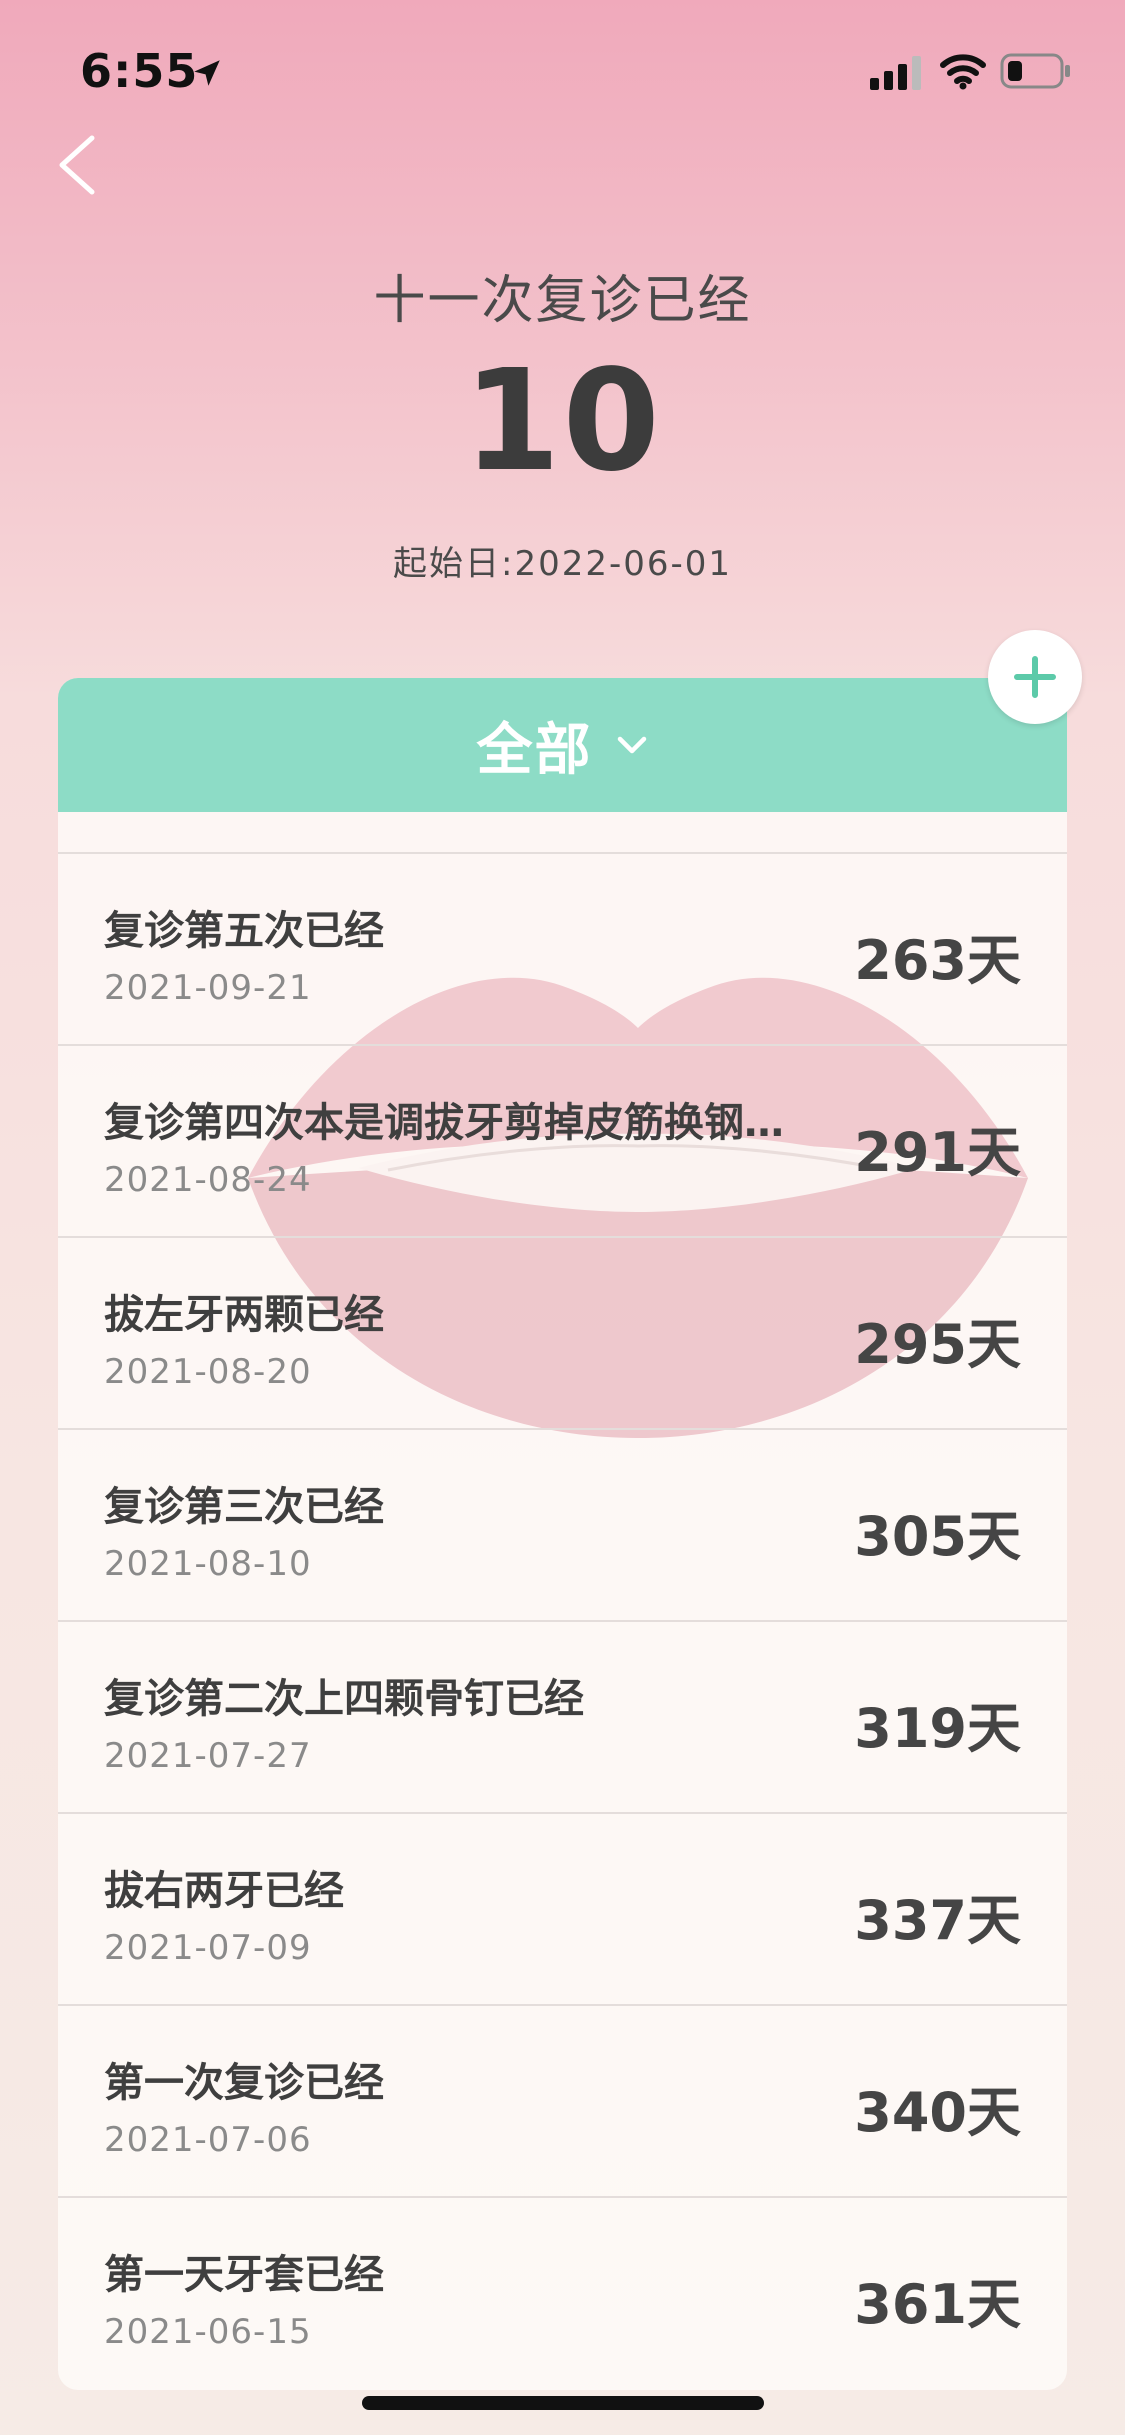 Image resolution: width=1125 pixels, height=2435 pixels. Describe the element at coordinates (631, 745) in the screenshot. I see `chevron-down-icon` at that location.